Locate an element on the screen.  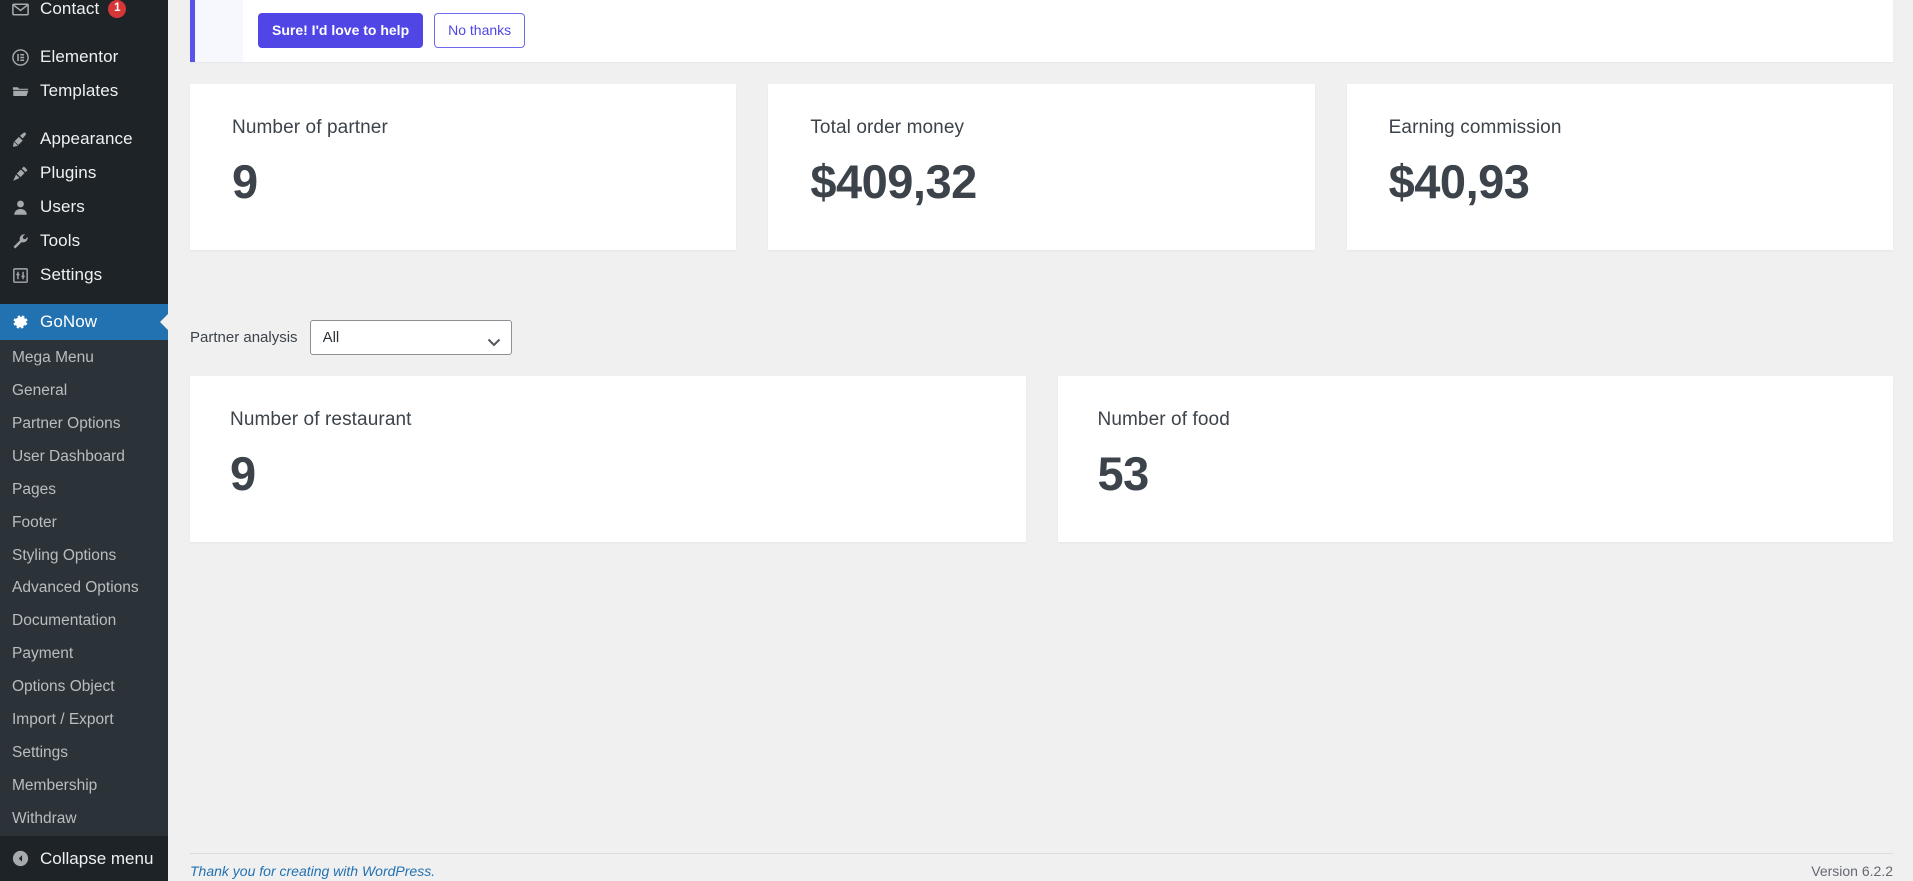
sidebar-item-templates: Templates is located at coordinates (84, 91).